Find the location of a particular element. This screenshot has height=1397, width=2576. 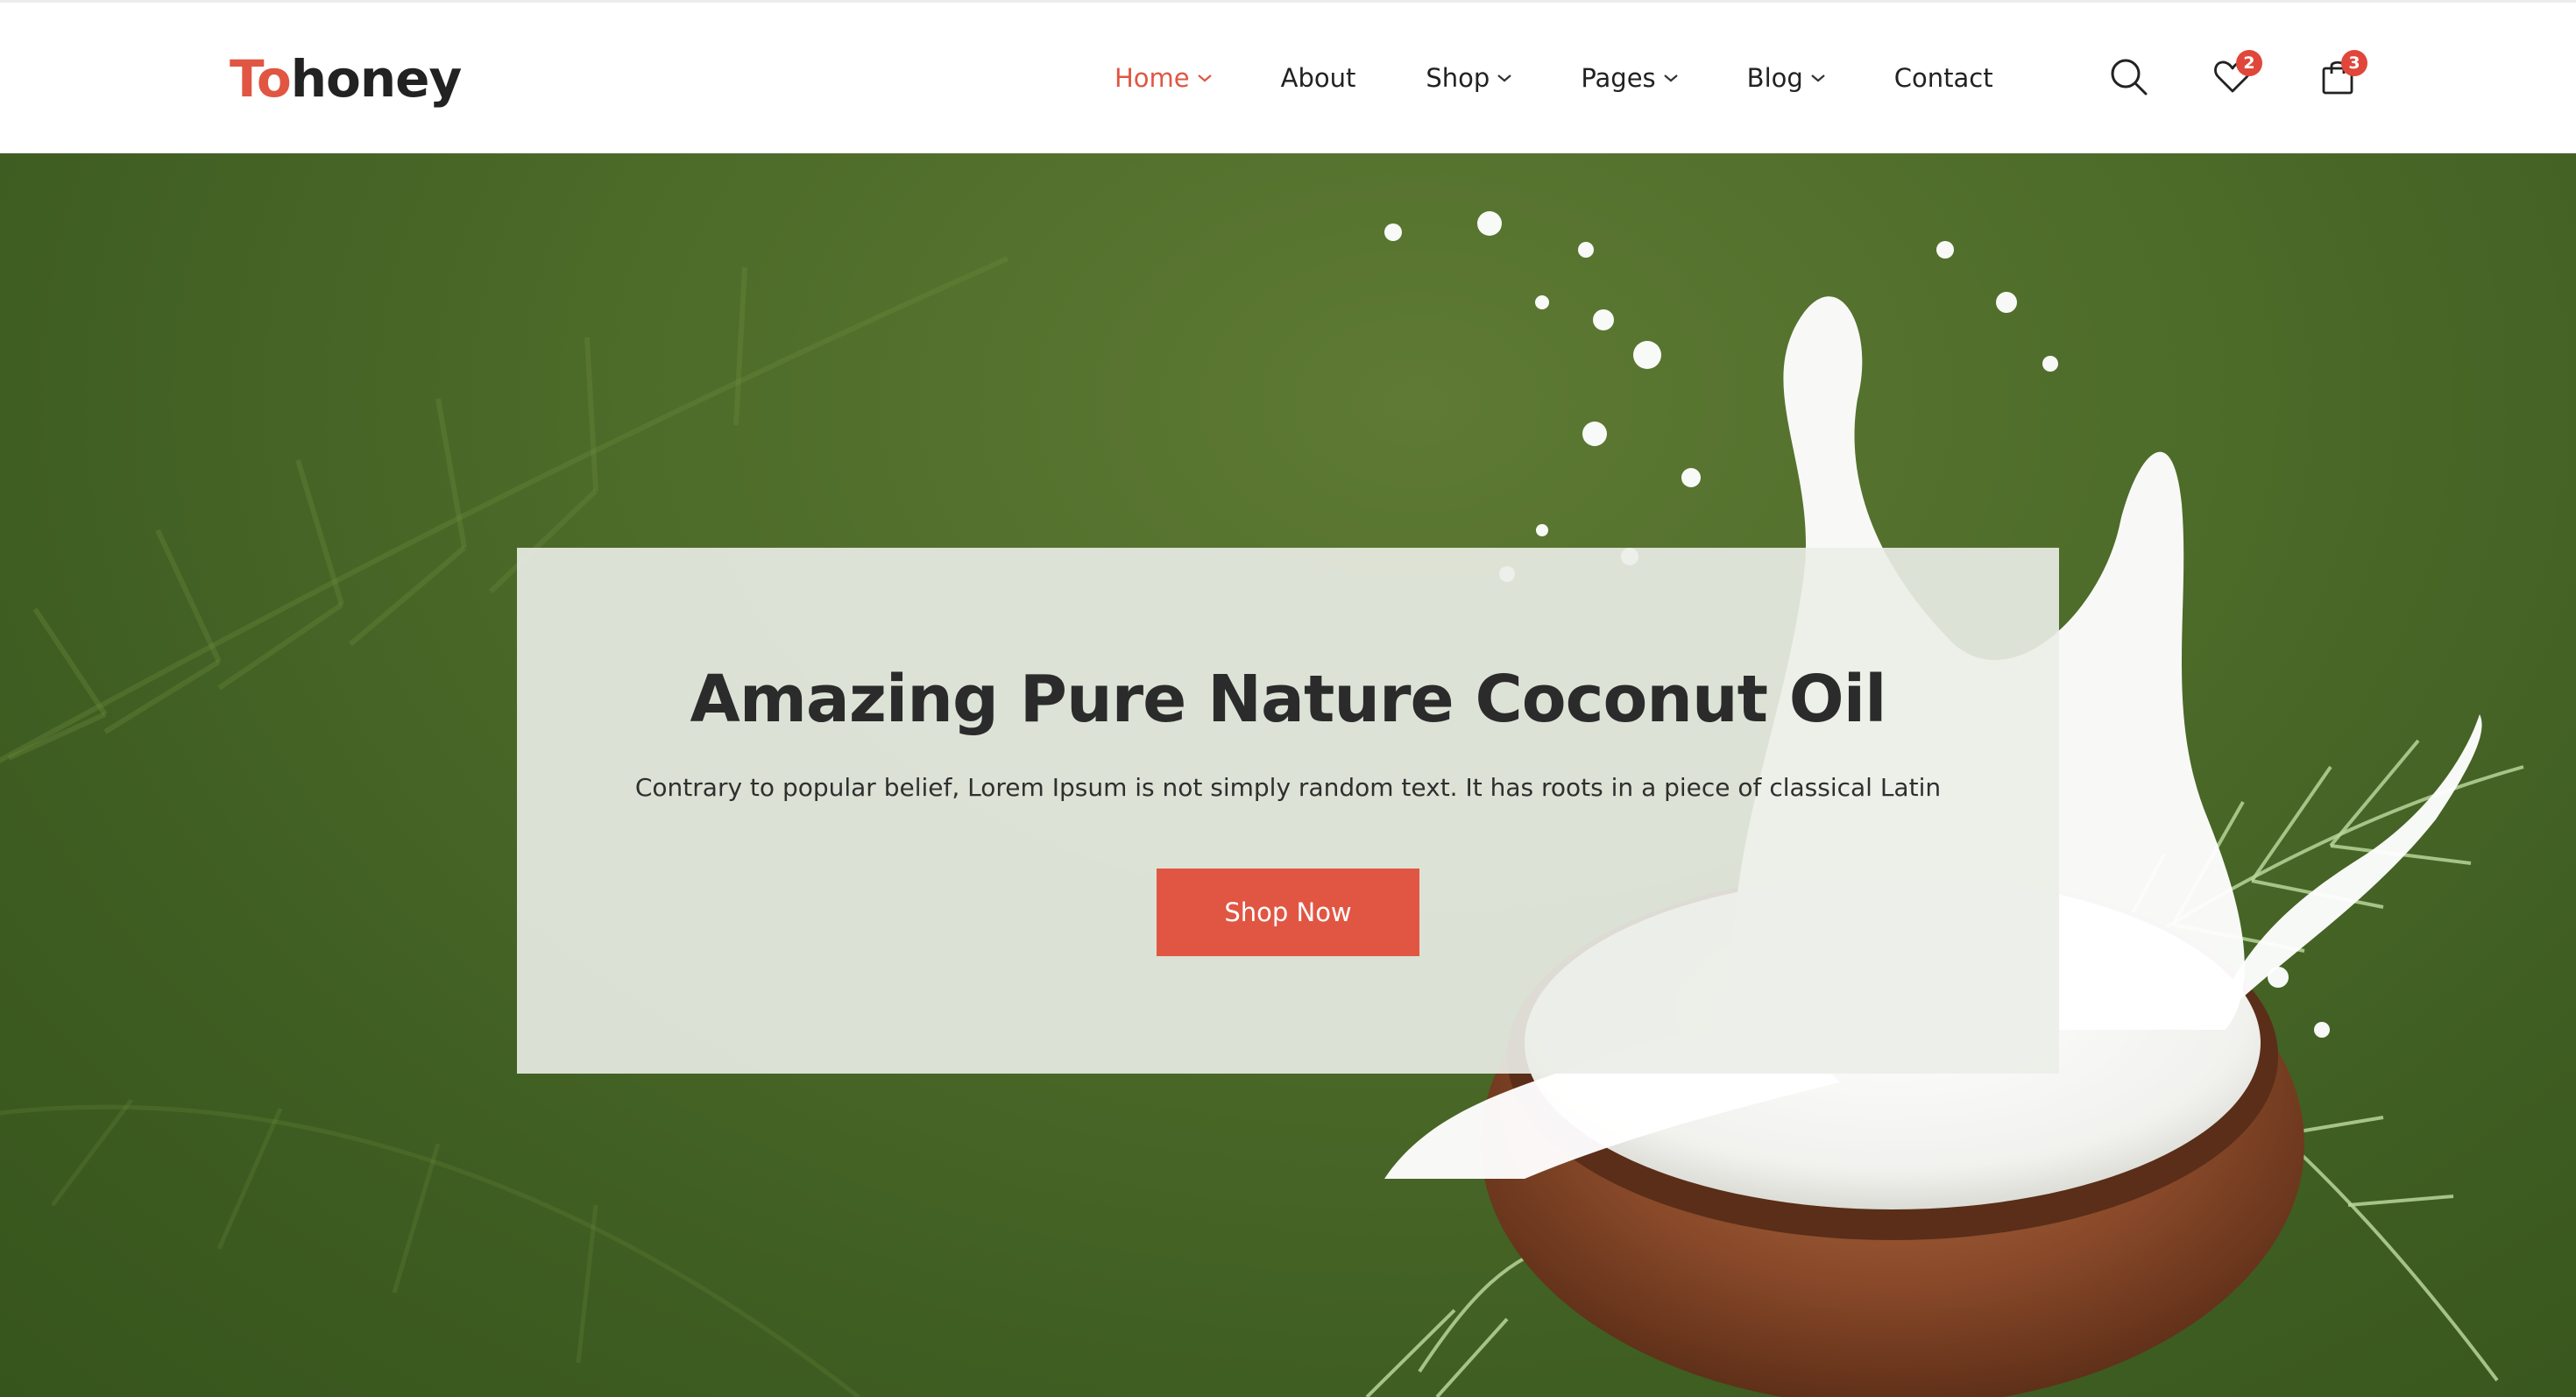

nav-label: About is located at coordinates (1318, 78).